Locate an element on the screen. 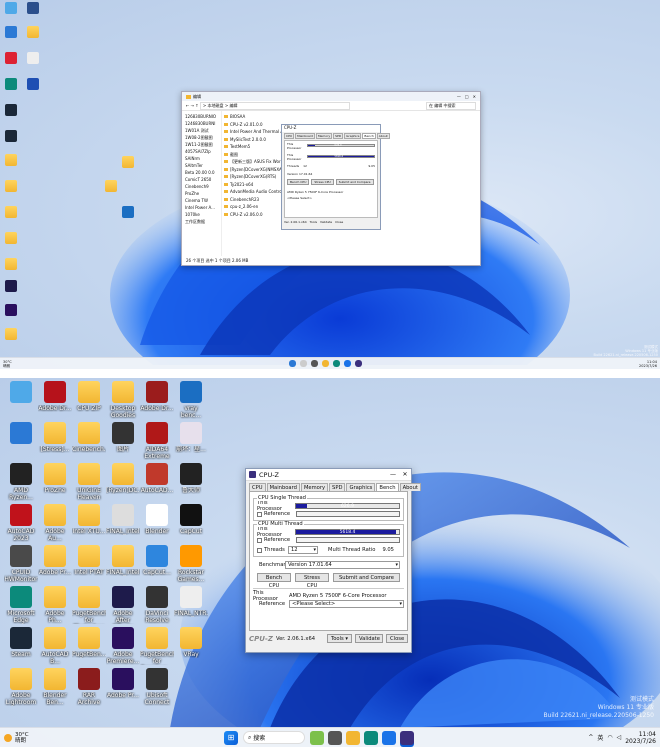 The image size is (660, 747). threads-select: 12 is located at coordinates (303, 550).